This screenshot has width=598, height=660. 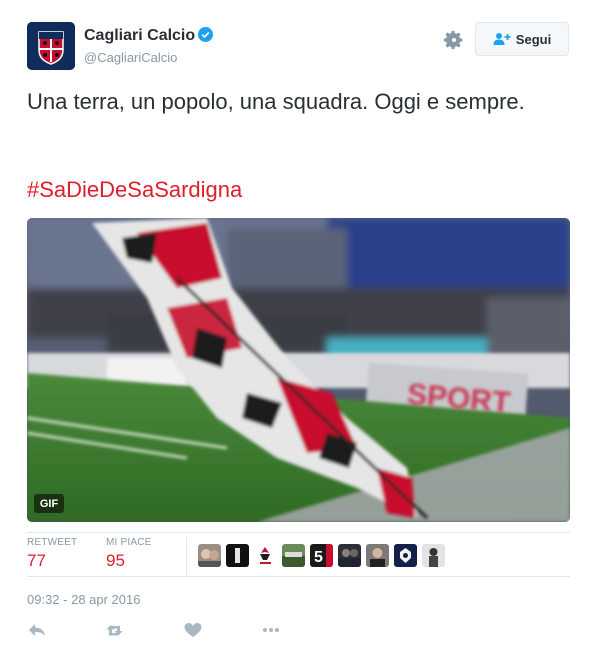 I want to click on retweet-count: 77, so click(x=36, y=560).